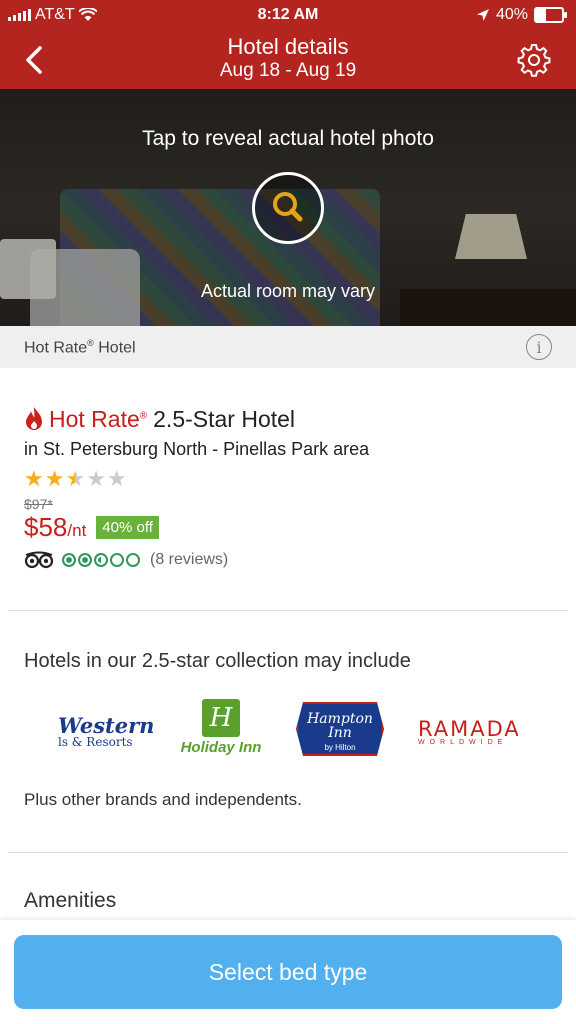 Image resolution: width=576 pixels, height=1024 pixels. What do you see at coordinates (75, 478) in the screenshot?
I see `half-star-icon: ★` at bounding box center [75, 478].